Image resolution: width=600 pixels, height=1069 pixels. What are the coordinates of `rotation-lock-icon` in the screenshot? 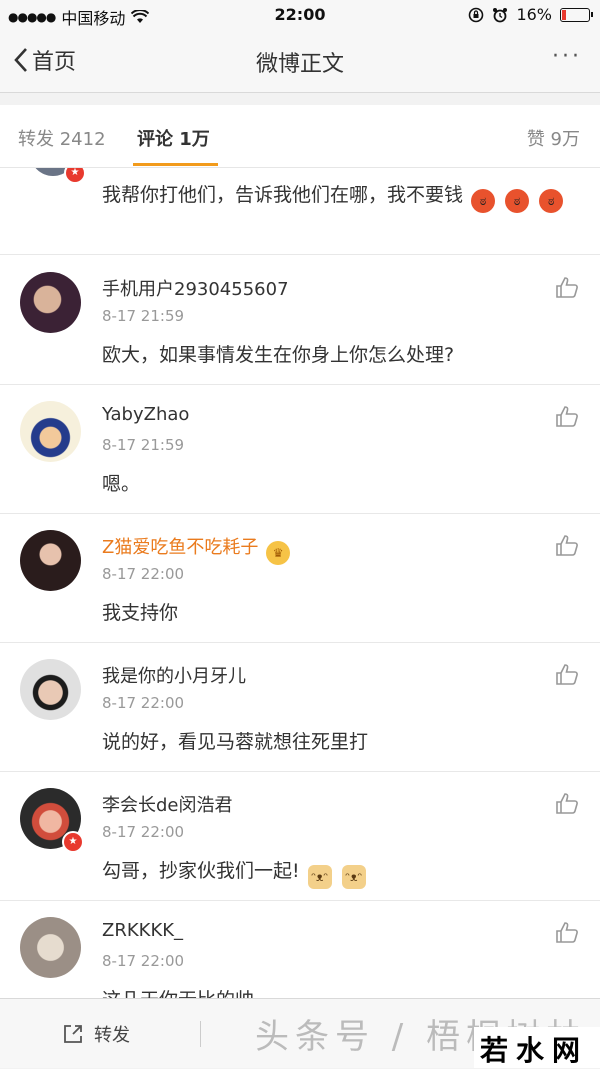 It's located at (476, 14).